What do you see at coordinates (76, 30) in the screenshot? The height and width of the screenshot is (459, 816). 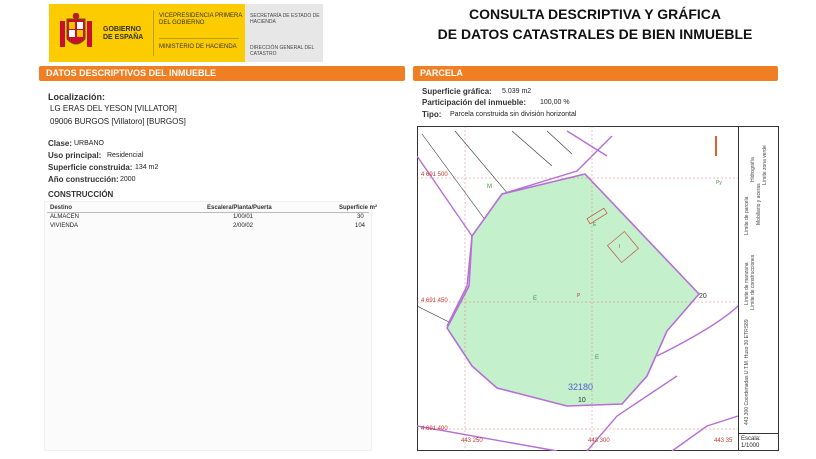 I see `coat-of-arms-icon` at bounding box center [76, 30].